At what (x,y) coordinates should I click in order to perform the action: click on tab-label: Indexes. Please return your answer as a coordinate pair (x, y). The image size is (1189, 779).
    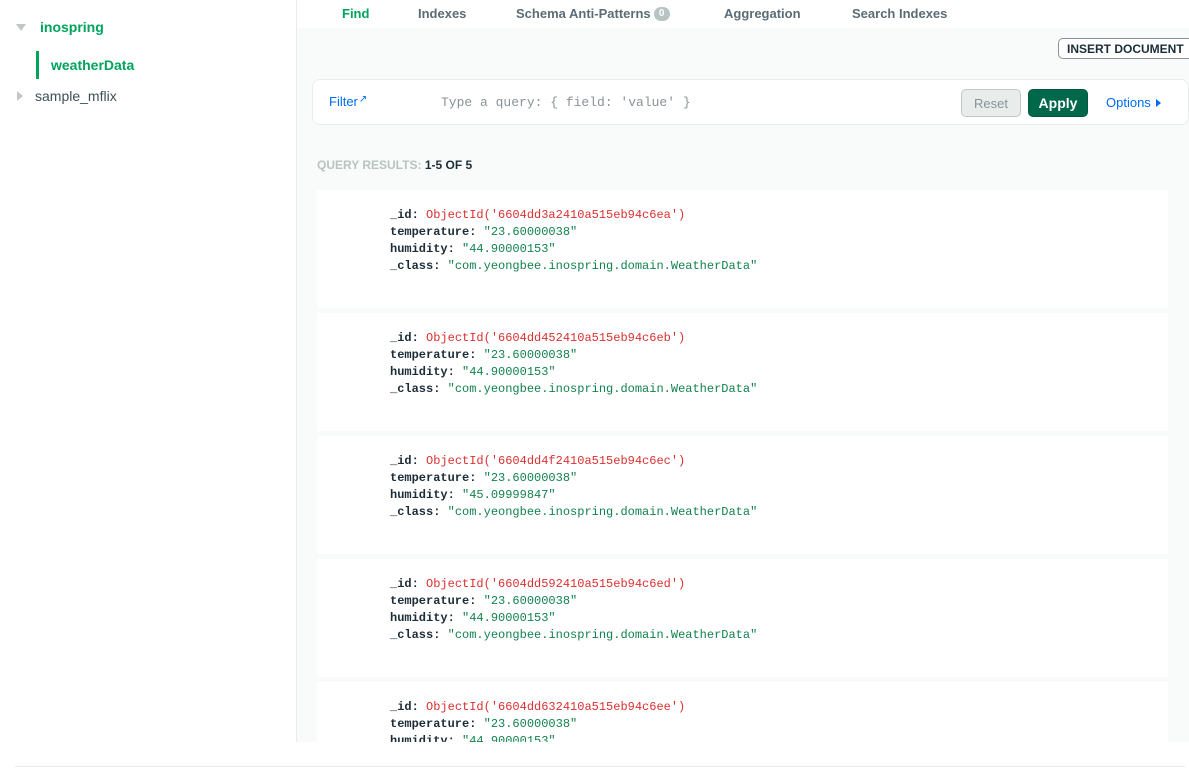
    Looking at the image, I should click on (442, 13).